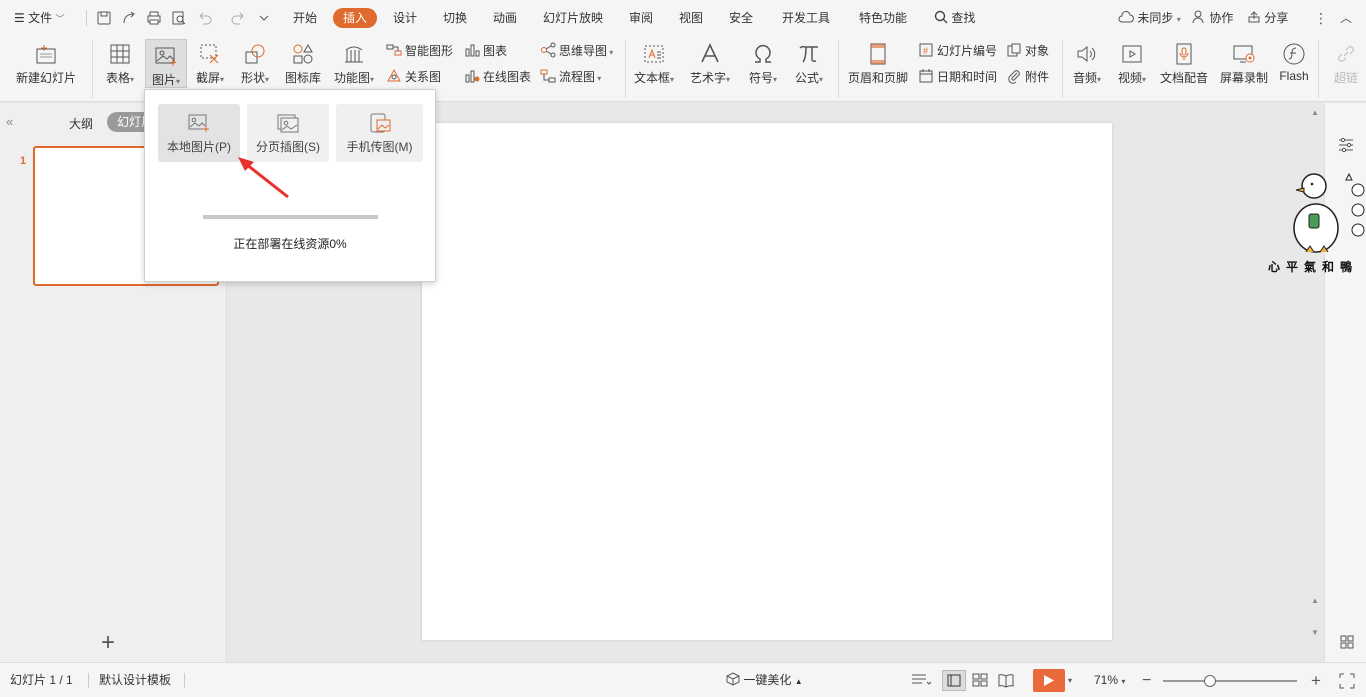  Describe the element at coordinates (1210, 681) in the screenshot. I see `zoom-slider-thumb` at that location.